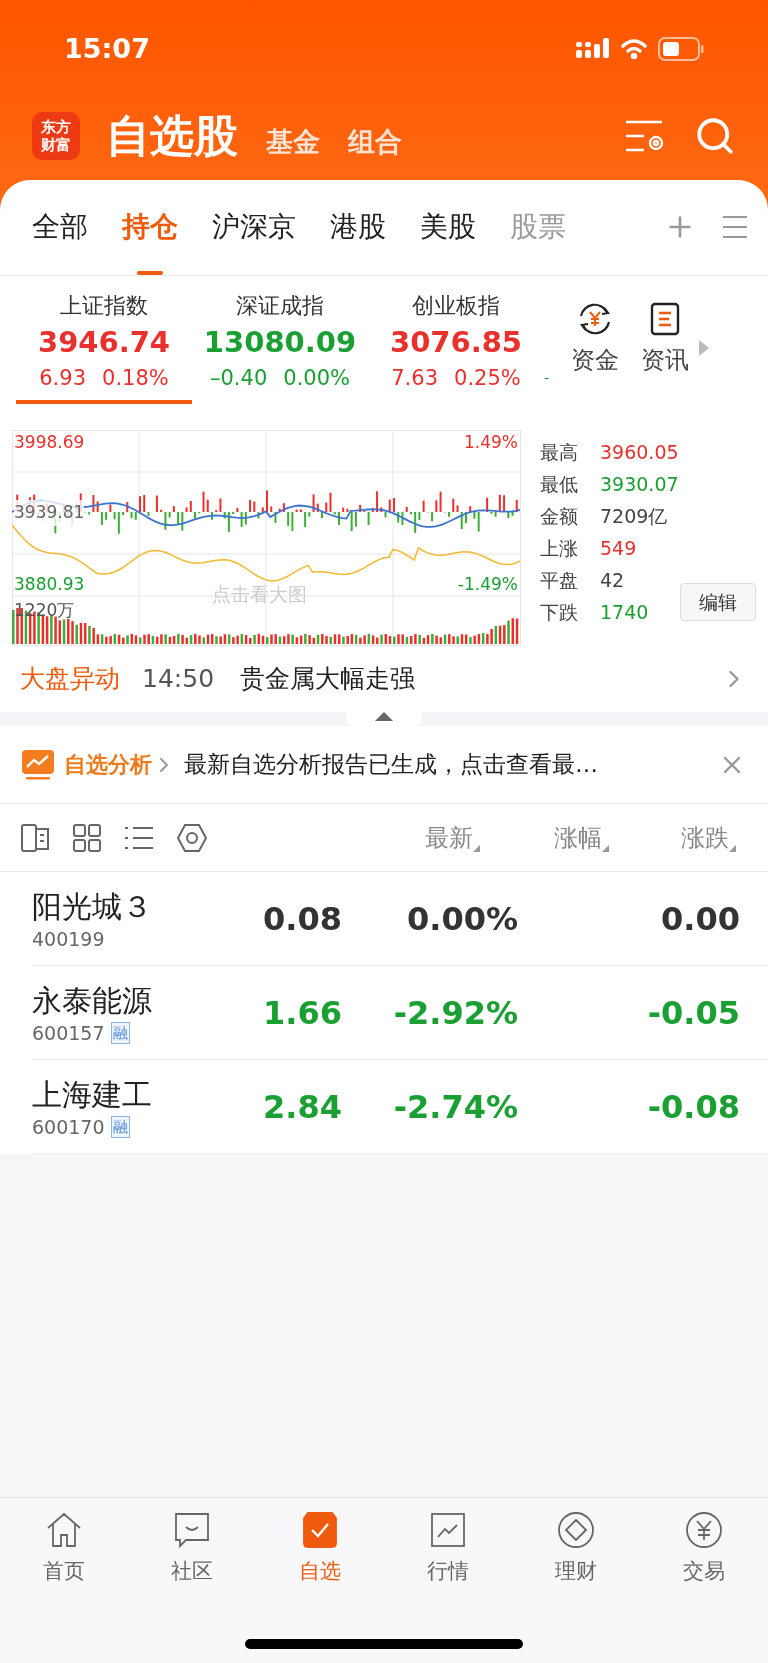 The width and height of the screenshot is (768, 1663). I want to click on status-time: 15:07, so click(107, 48).